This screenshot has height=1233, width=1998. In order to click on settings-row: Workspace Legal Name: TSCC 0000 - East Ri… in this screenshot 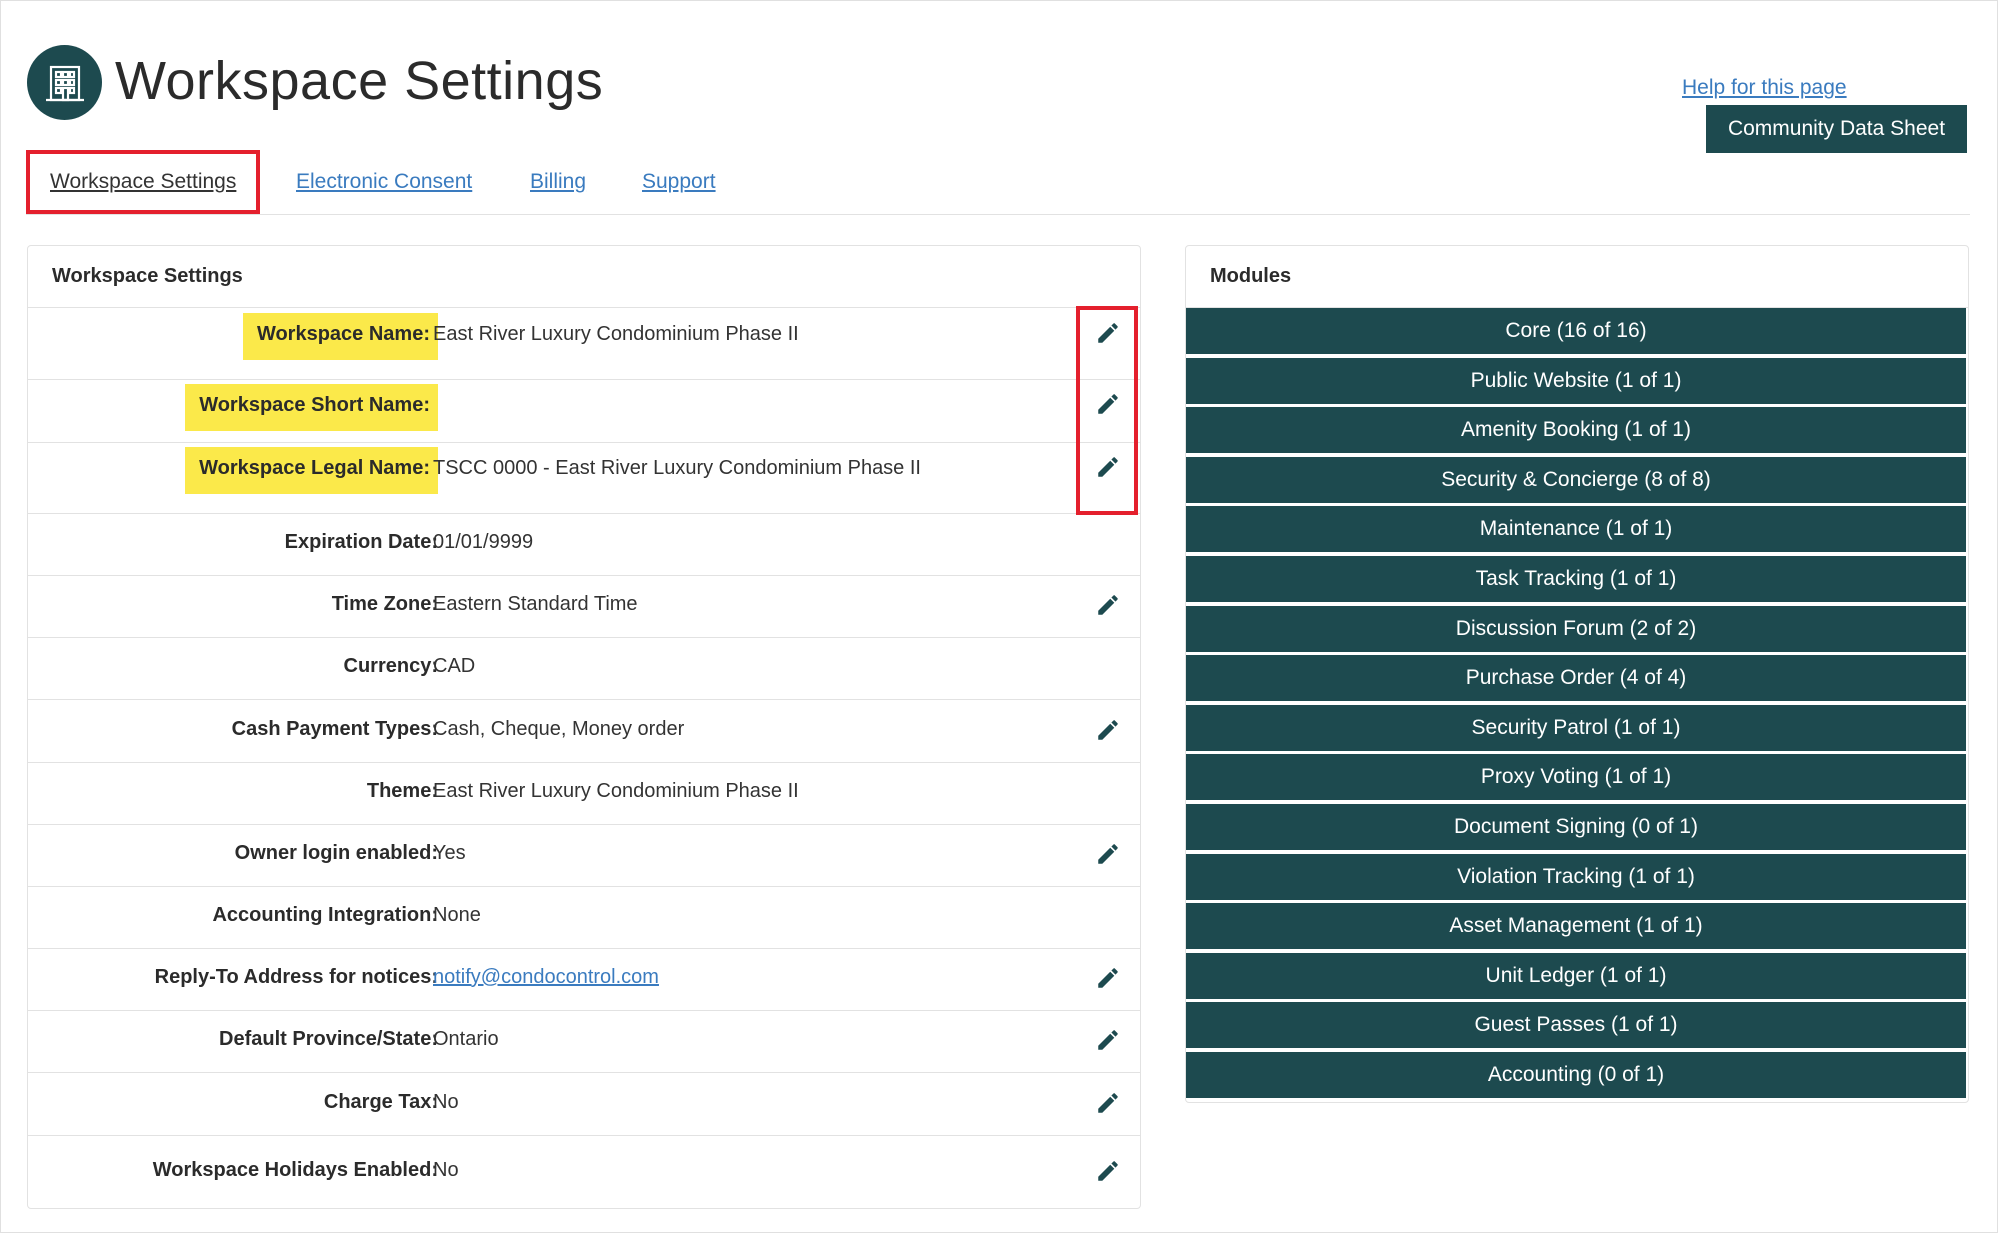, I will do `click(584, 478)`.